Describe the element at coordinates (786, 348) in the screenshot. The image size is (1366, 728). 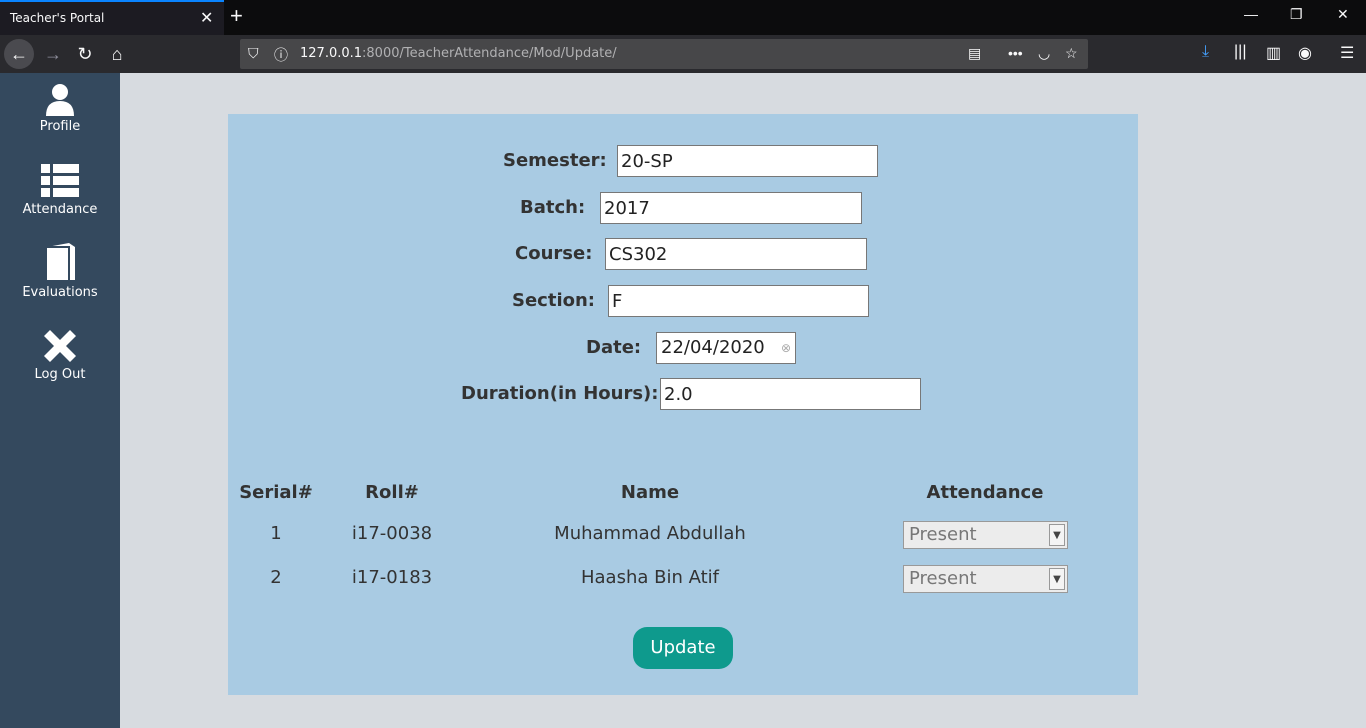
I see `clear-date-icon: ⊗` at that location.